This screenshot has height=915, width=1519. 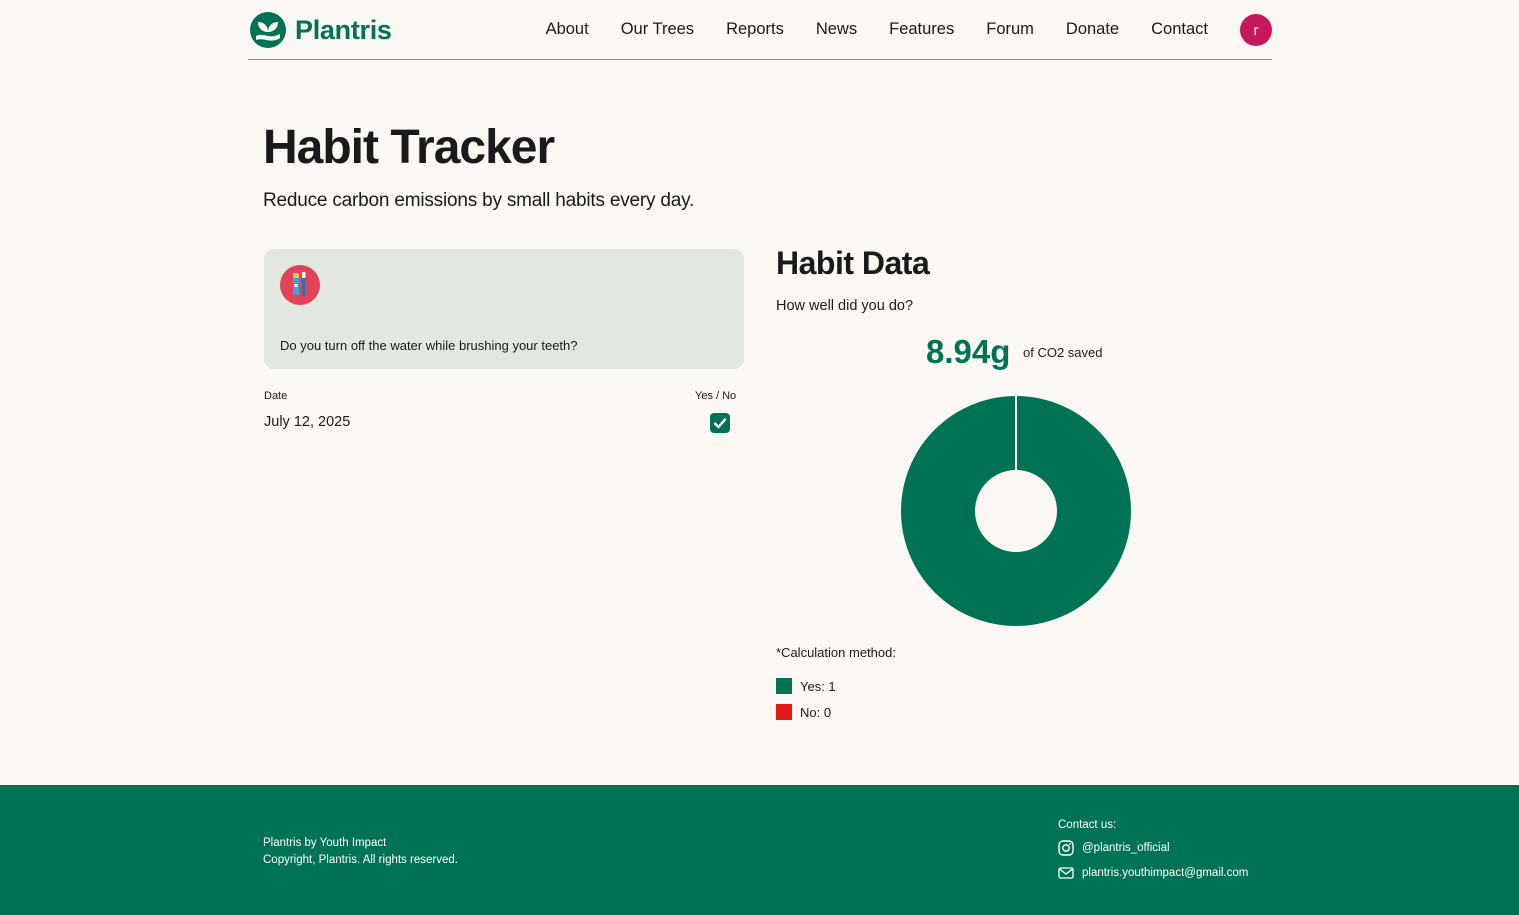 I want to click on nav-donate: Donate, so click(x=1092, y=29).